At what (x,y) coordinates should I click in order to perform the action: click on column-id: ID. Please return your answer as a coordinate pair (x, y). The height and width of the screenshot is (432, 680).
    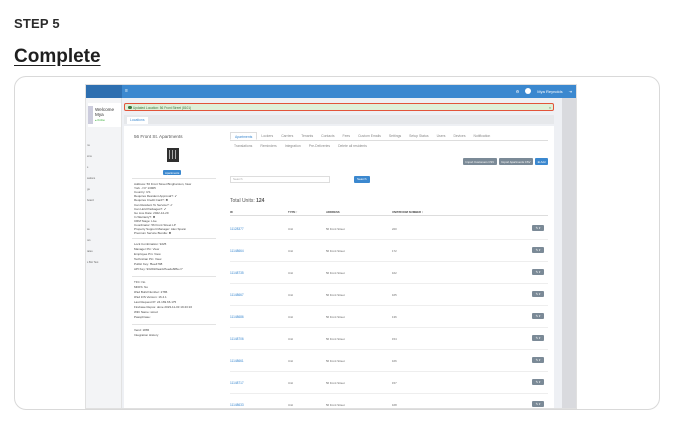
    Looking at the image, I should click on (231, 212).